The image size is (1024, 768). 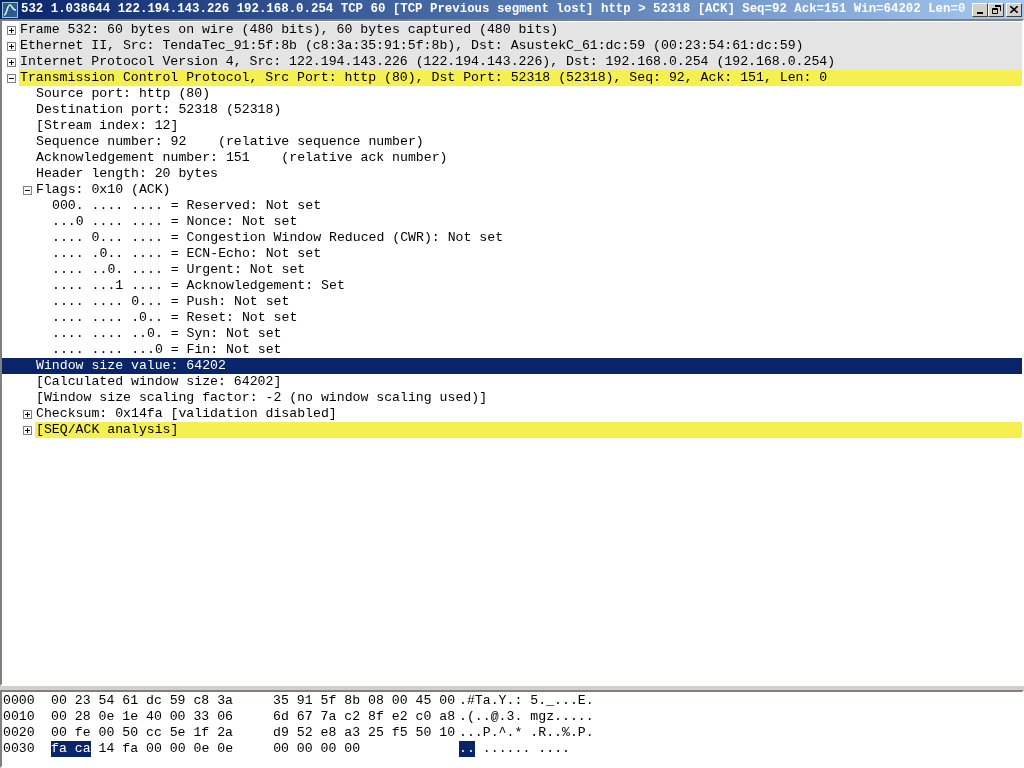 I want to click on byte-offset: 0010, so click(x=19, y=717).